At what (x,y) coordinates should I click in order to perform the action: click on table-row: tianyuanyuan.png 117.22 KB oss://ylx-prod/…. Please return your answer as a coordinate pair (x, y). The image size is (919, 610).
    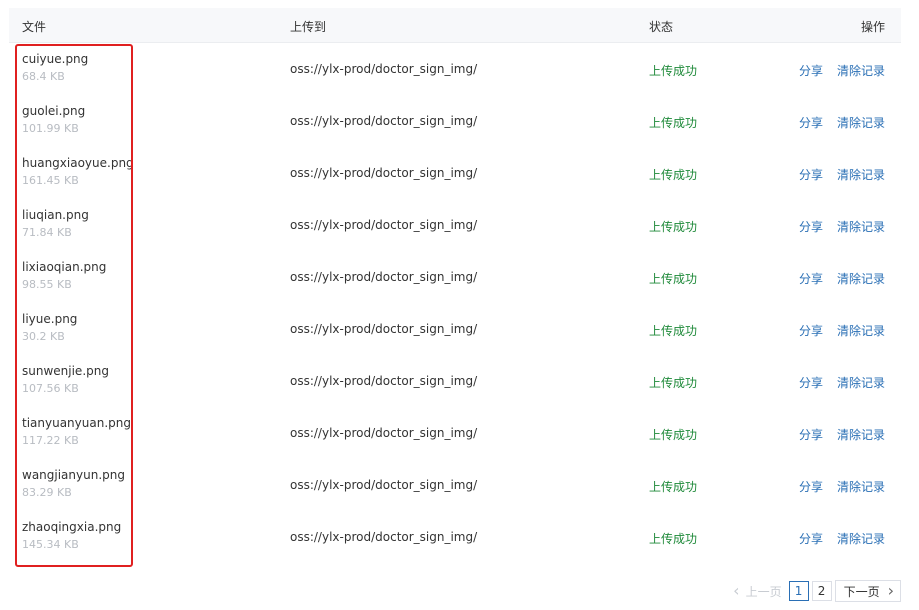
    Looking at the image, I should click on (455, 433).